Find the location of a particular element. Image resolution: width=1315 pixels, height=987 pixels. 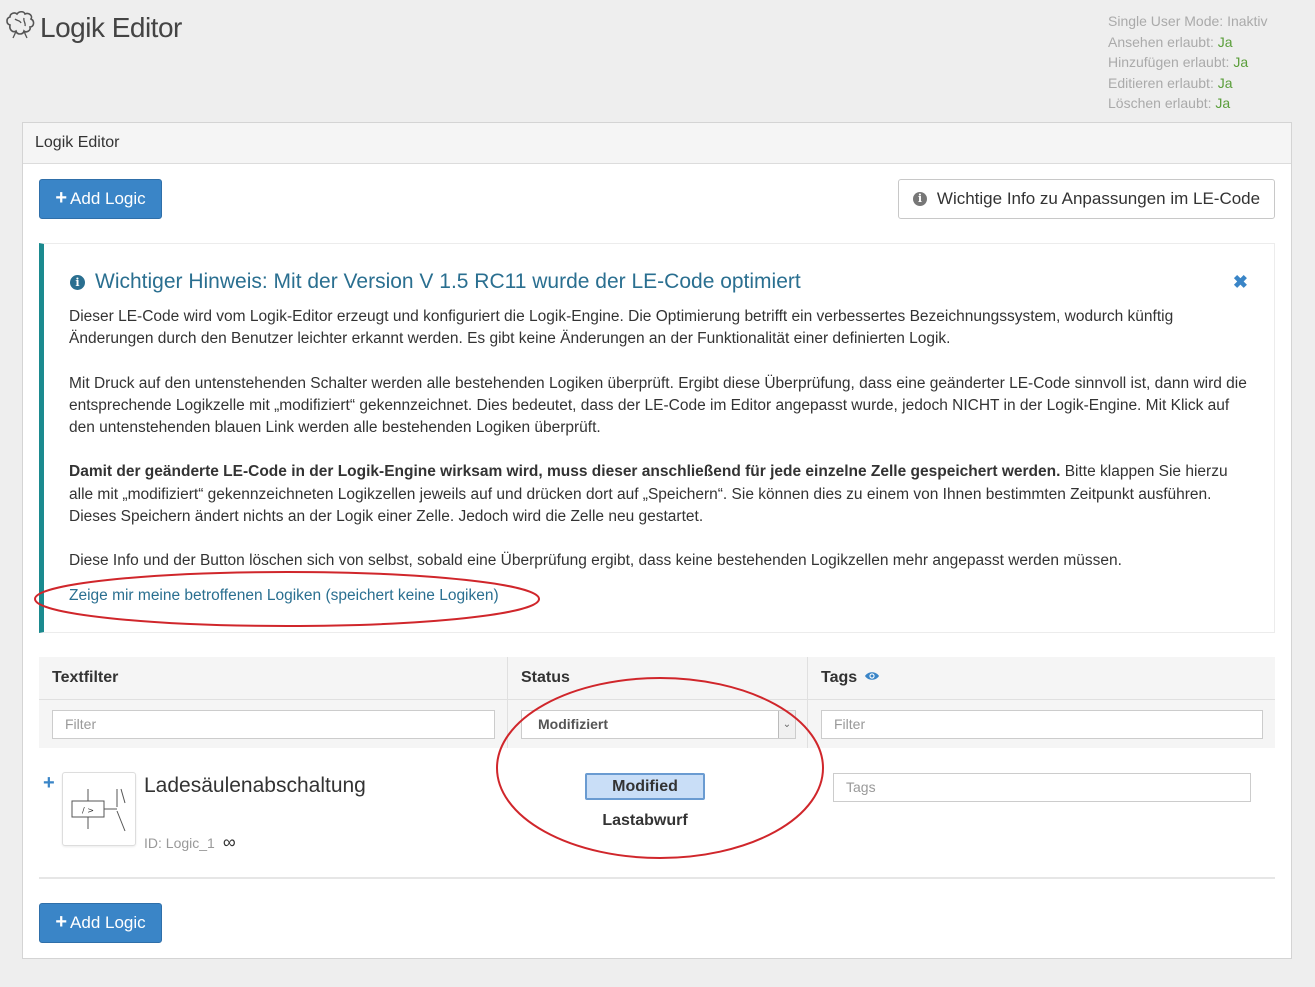

logic-name: Ladesäulenabschaltung is located at coordinates (255, 786).